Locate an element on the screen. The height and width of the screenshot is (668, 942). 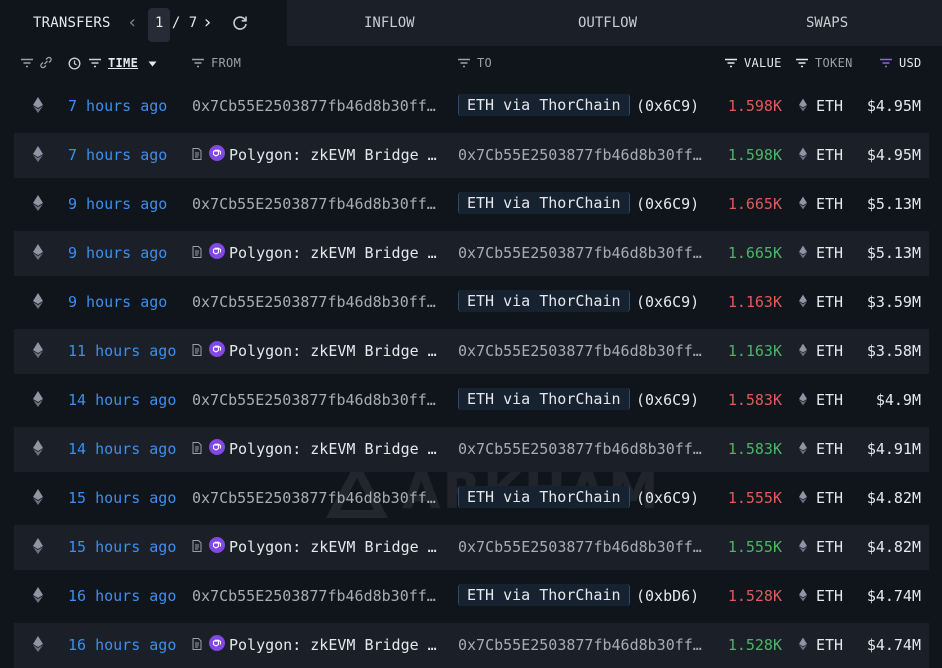
token-filter-icon is located at coordinates (802, 63).